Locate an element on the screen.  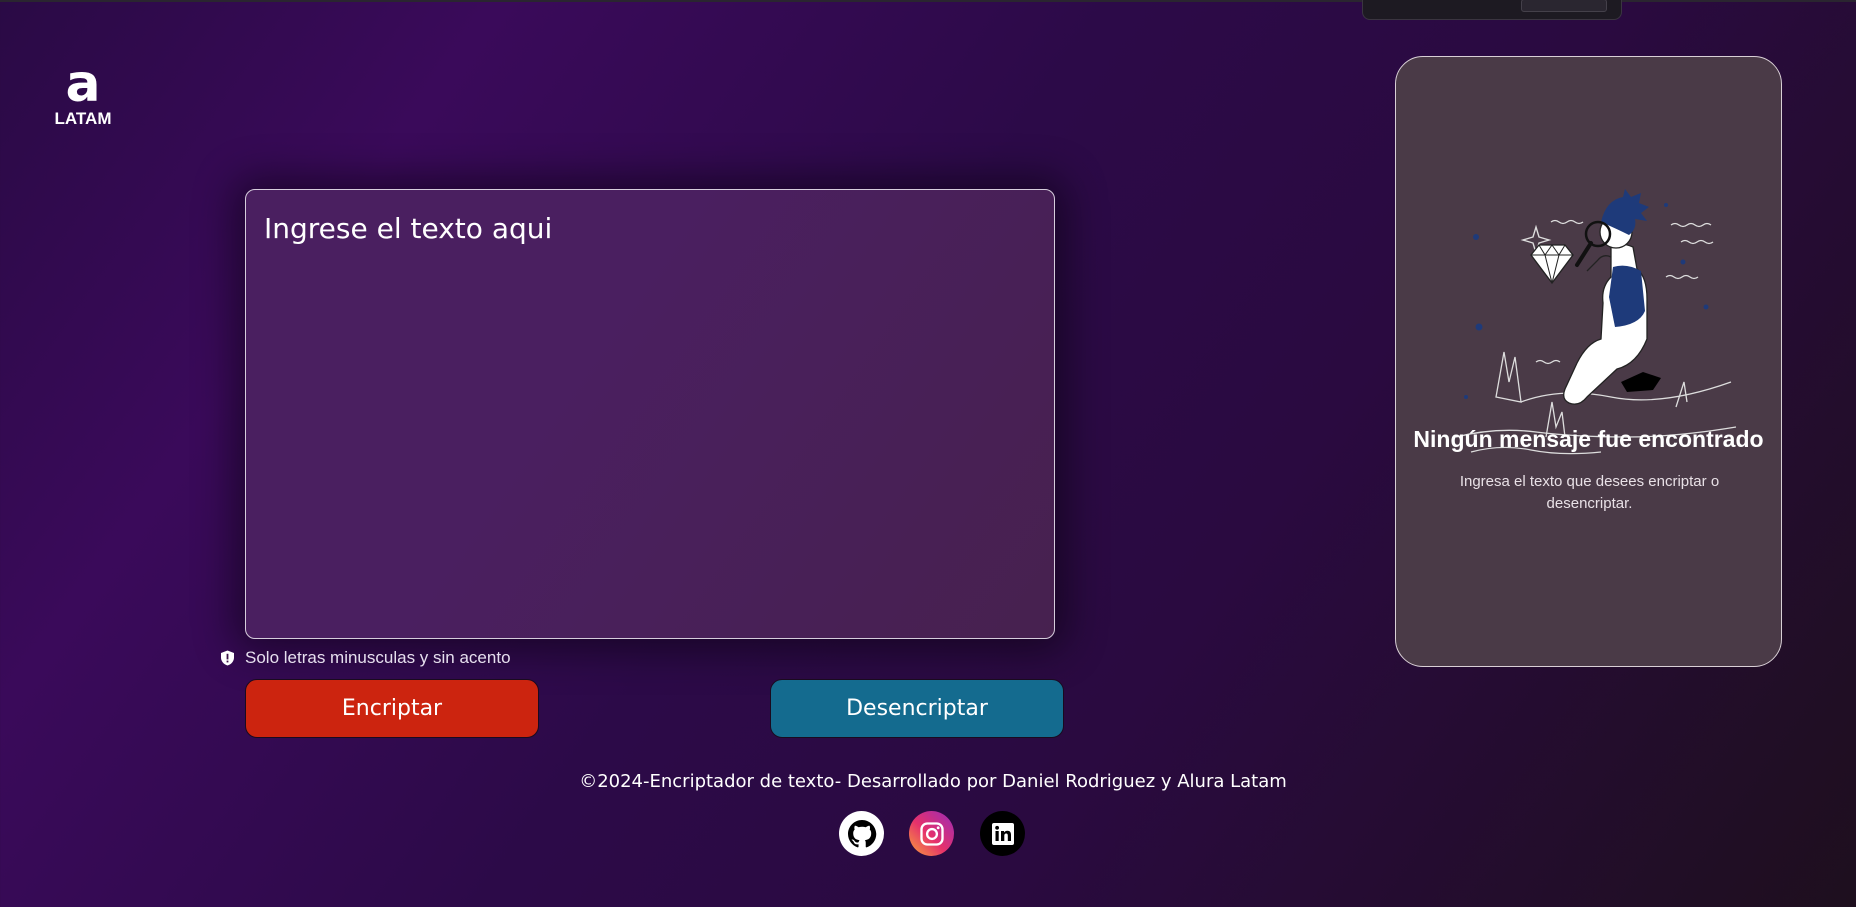
linkedin-link is located at coordinates (1002, 833).